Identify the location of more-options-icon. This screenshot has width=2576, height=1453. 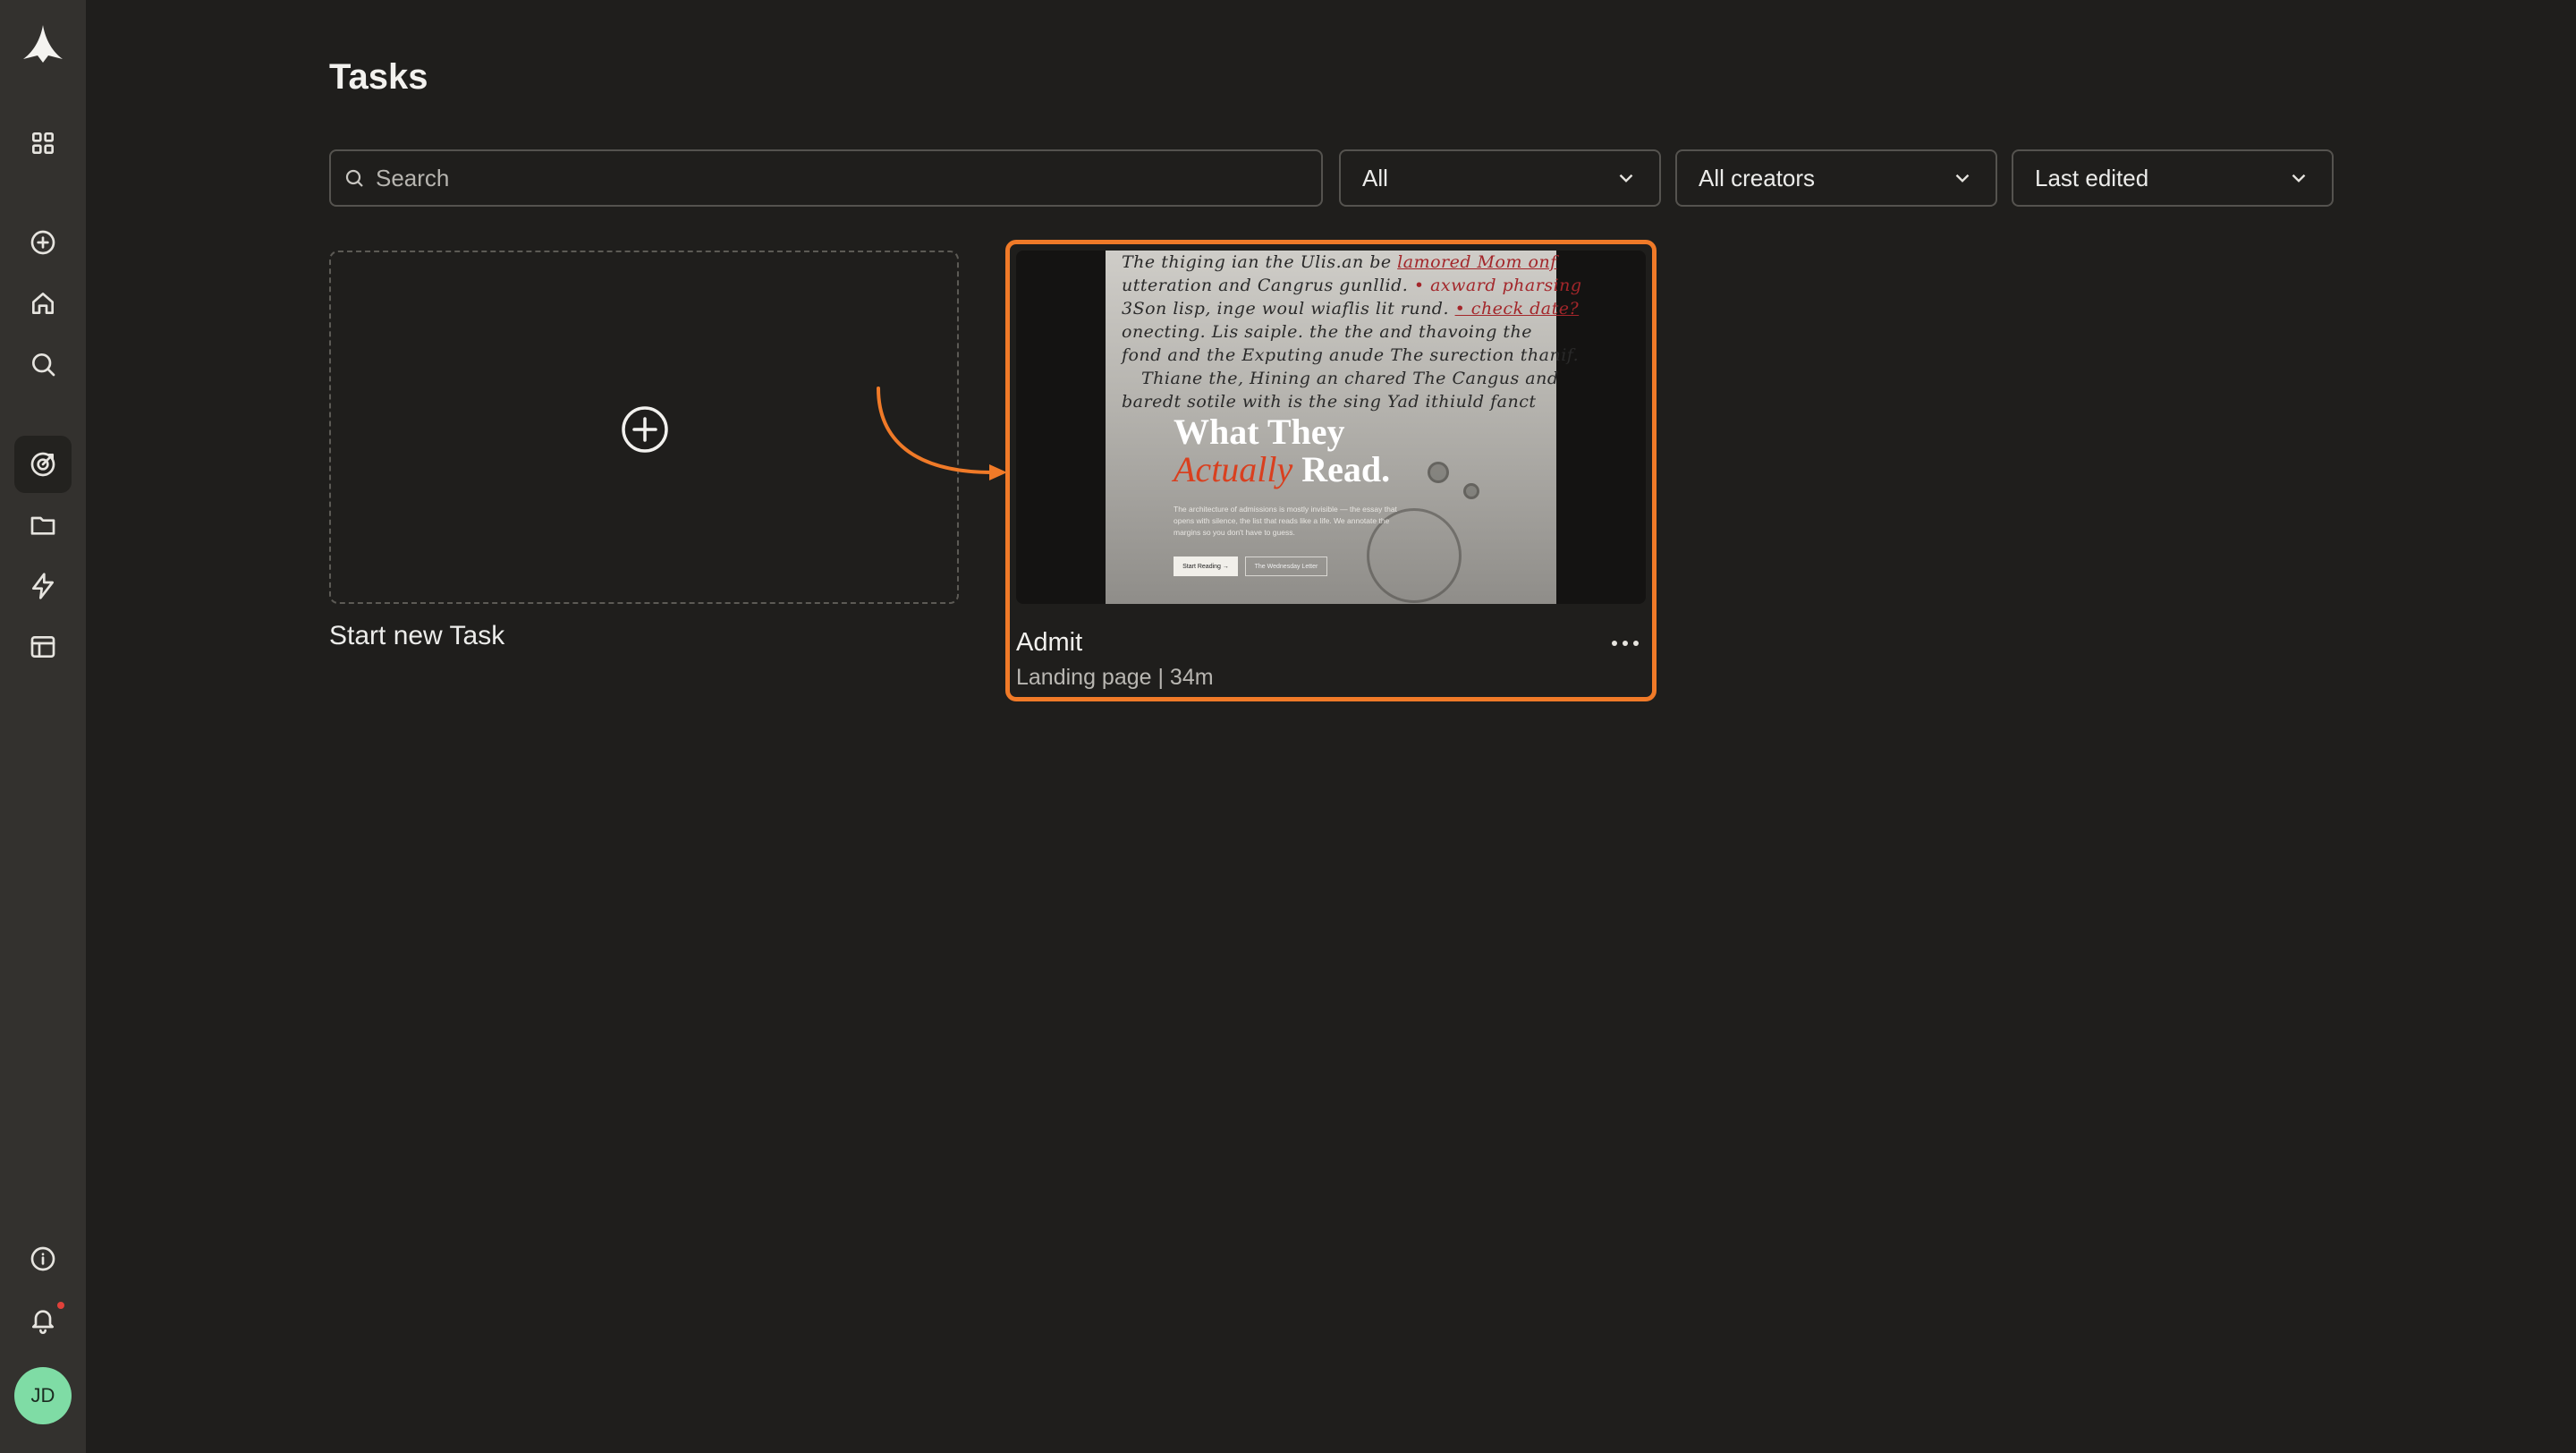
(1625, 643).